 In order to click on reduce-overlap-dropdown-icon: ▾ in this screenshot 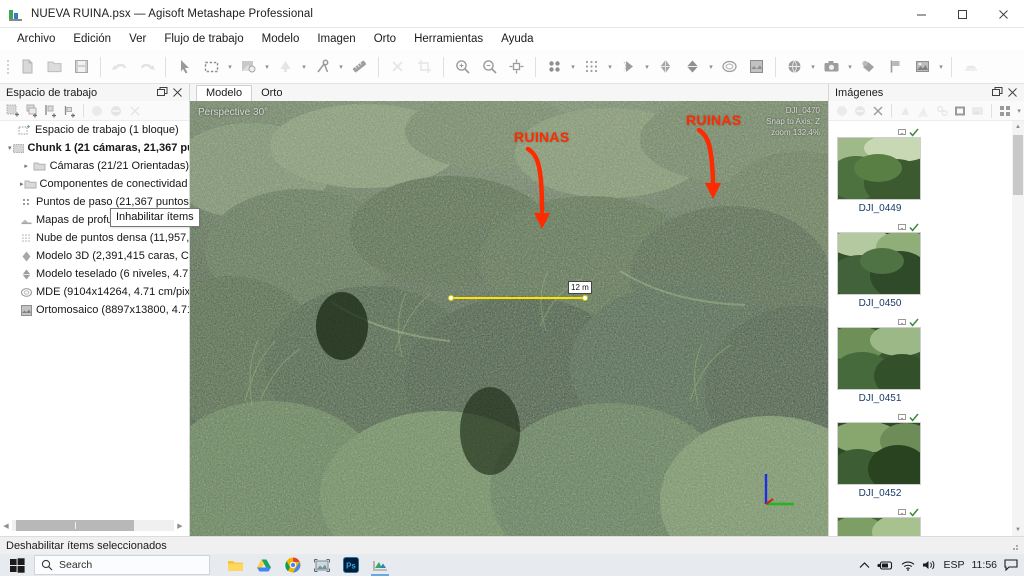, I will do `click(304, 67)`.